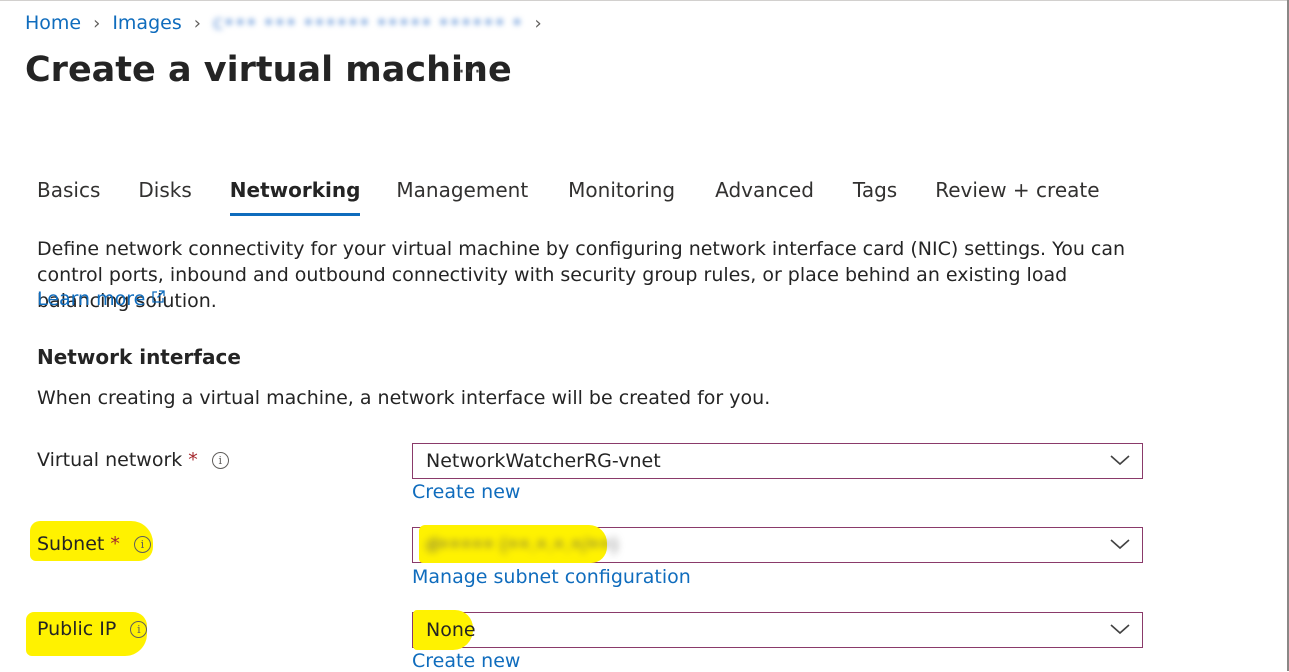 This screenshot has height=672, width=1289. What do you see at coordinates (777, 544) in the screenshot?
I see `subnet-dropdown: d••••• (••.•.•.•/••)` at bounding box center [777, 544].